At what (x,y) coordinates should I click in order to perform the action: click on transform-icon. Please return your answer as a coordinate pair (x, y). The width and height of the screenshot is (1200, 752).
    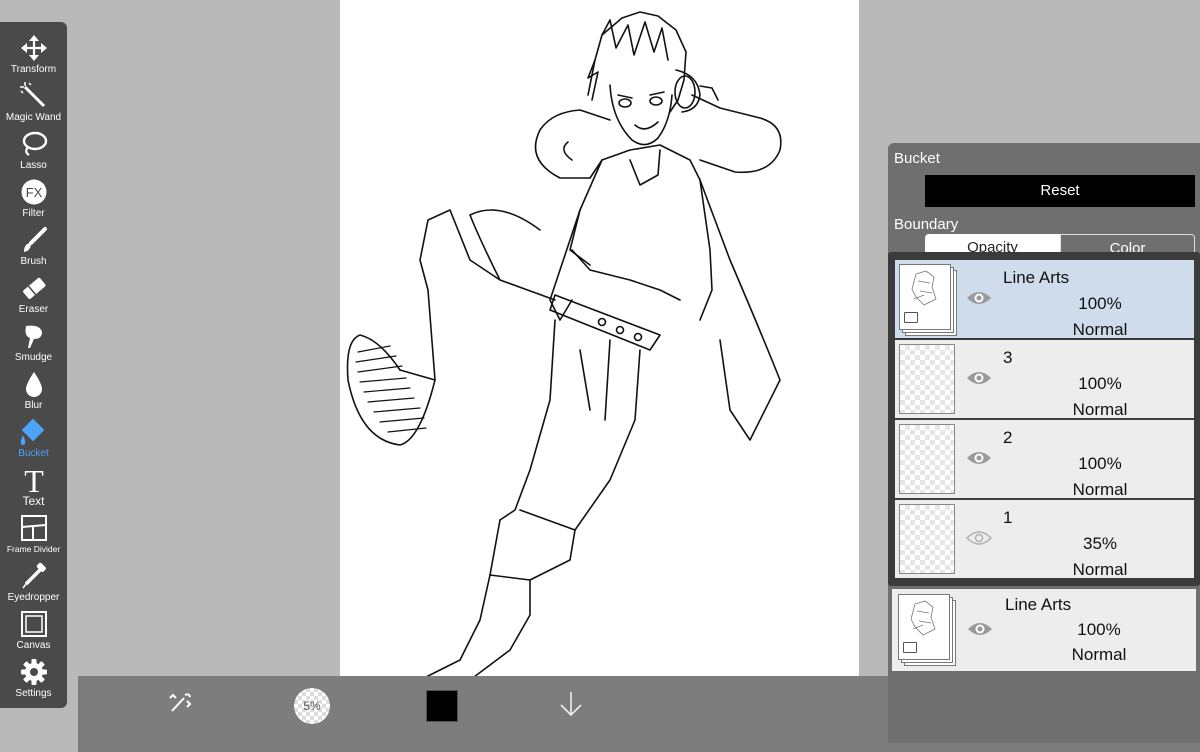
    Looking at the image, I should click on (33, 51).